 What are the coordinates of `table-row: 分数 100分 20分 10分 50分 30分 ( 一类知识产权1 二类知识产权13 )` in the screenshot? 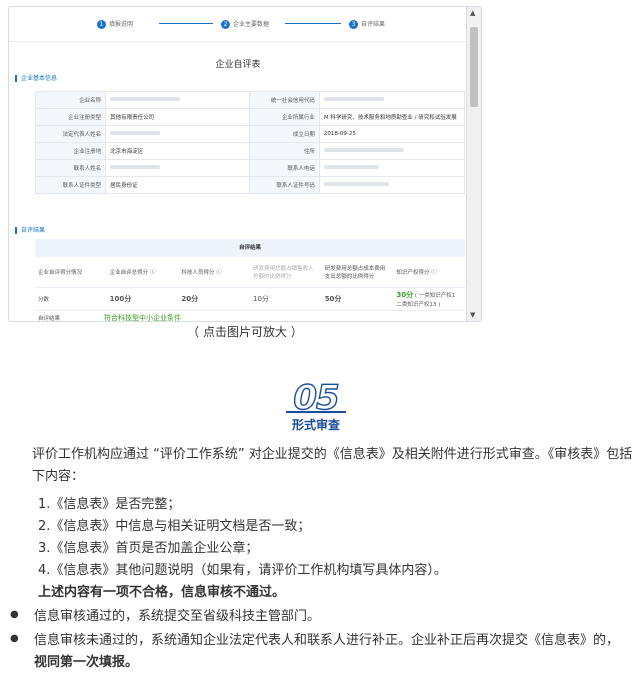 It's located at (250, 299).